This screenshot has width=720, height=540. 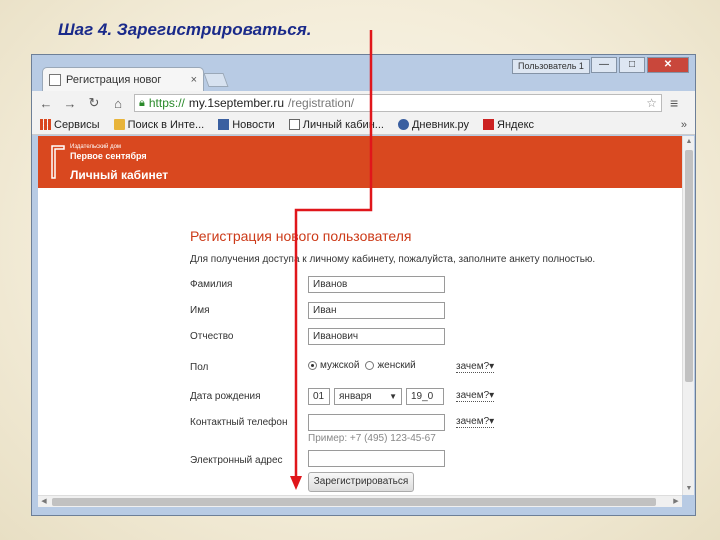 I want to click on email-field, so click(x=376, y=458).